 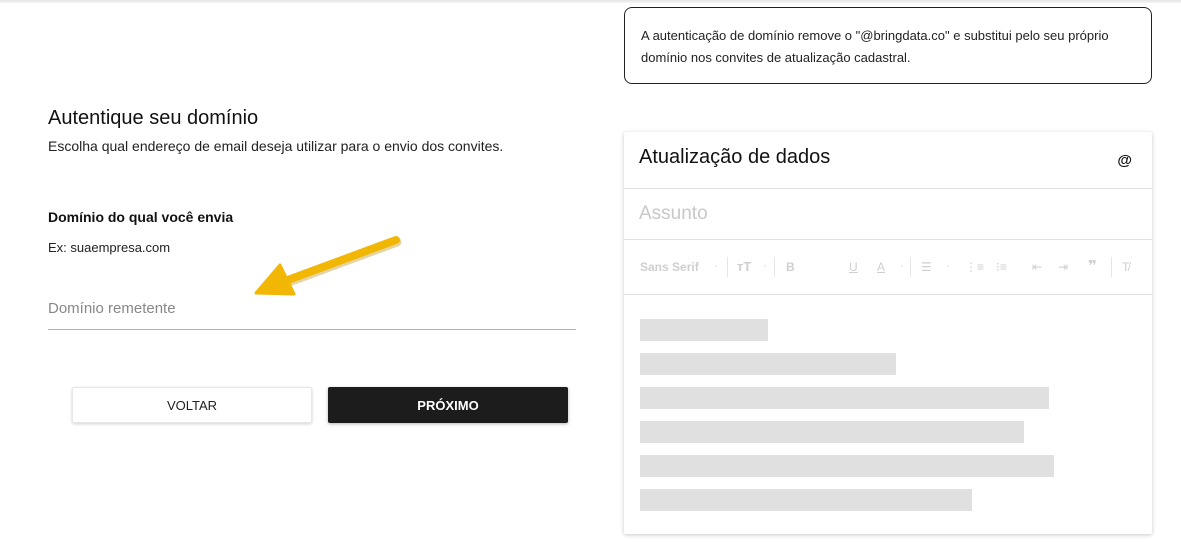 What do you see at coordinates (1037, 267) in the screenshot?
I see `indent-decrease-icon: ⇤` at bounding box center [1037, 267].